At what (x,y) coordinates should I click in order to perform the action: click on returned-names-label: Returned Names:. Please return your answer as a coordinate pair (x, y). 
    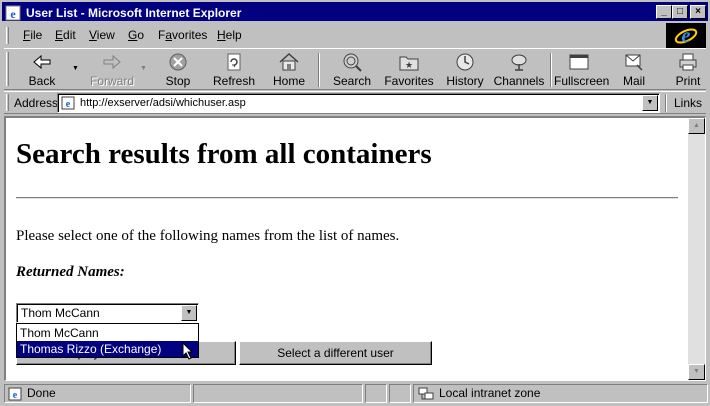
    Looking at the image, I should click on (70, 272).